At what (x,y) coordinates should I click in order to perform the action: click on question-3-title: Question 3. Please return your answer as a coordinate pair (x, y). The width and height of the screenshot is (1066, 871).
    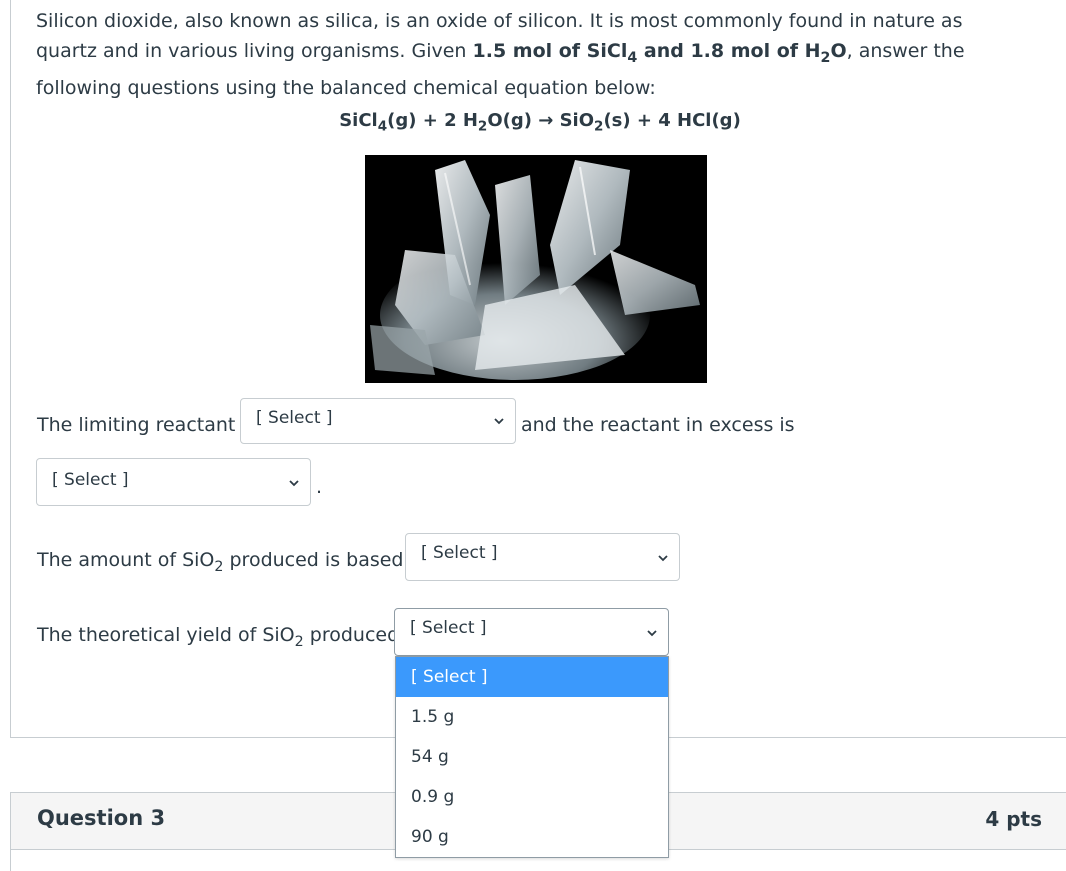
    Looking at the image, I should click on (101, 818).